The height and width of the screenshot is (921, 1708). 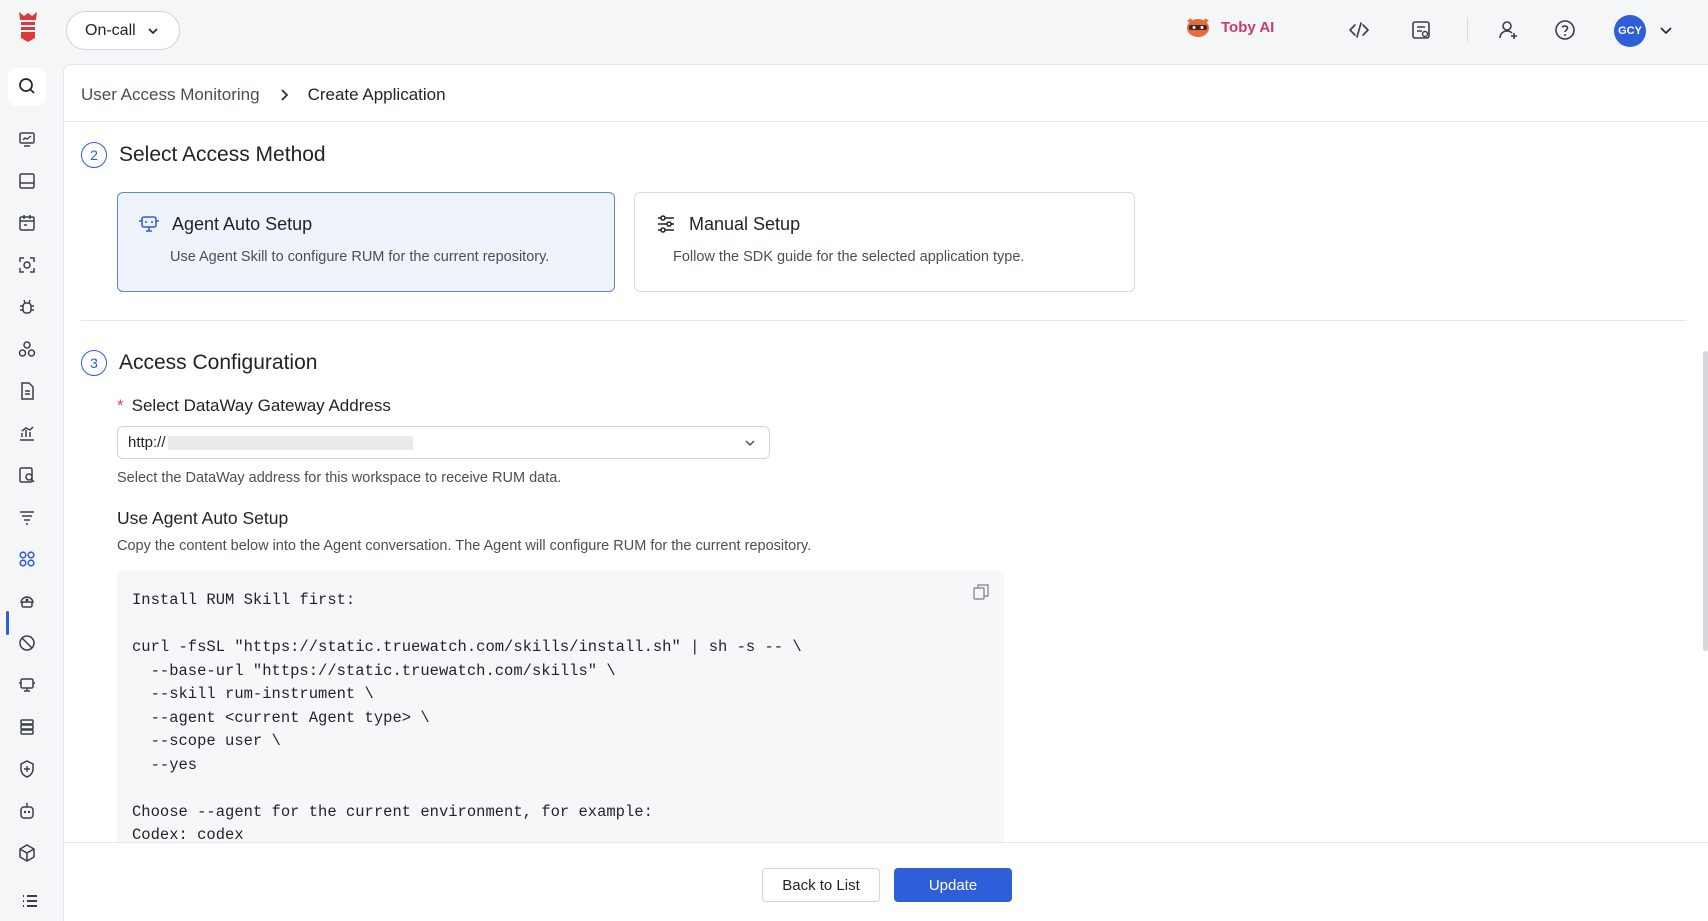 What do you see at coordinates (27, 685) in the screenshot?
I see `device-icon` at bounding box center [27, 685].